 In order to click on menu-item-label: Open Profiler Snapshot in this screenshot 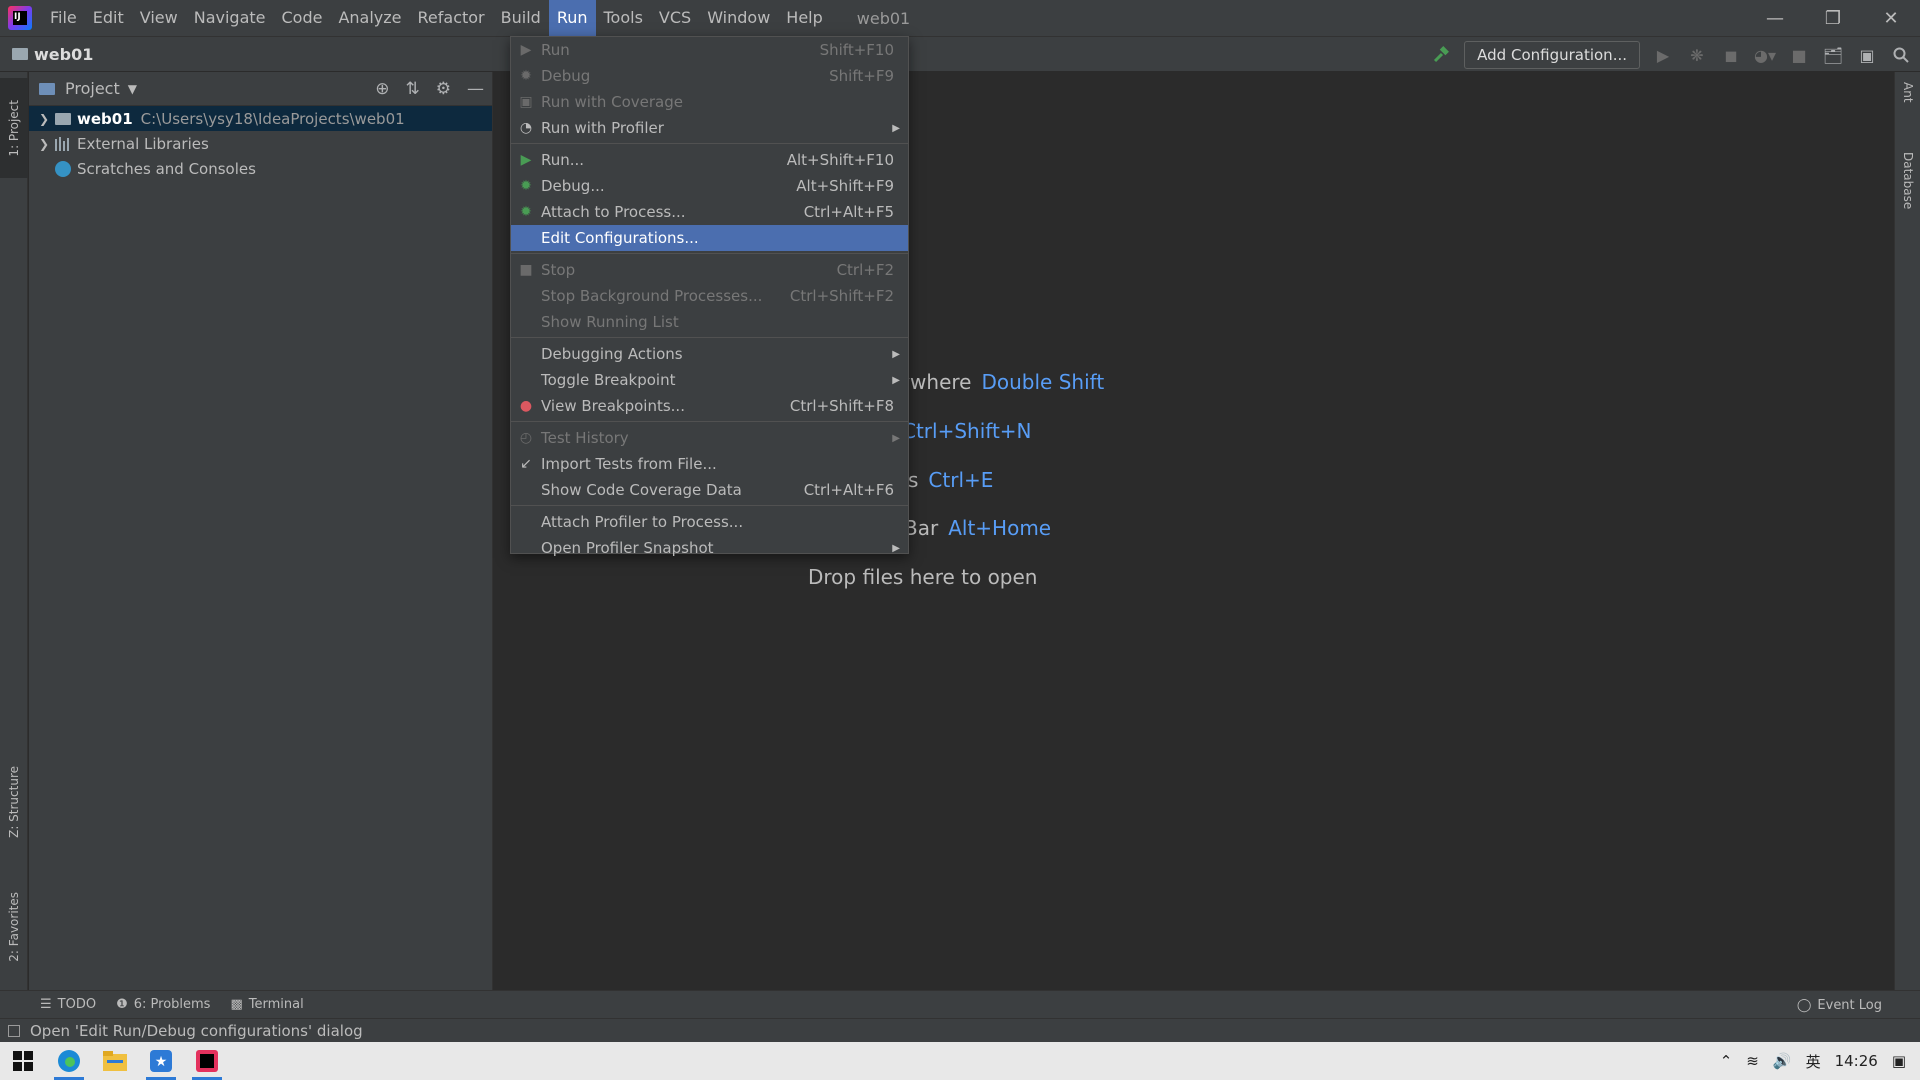, I will do `click(627, 548)`.